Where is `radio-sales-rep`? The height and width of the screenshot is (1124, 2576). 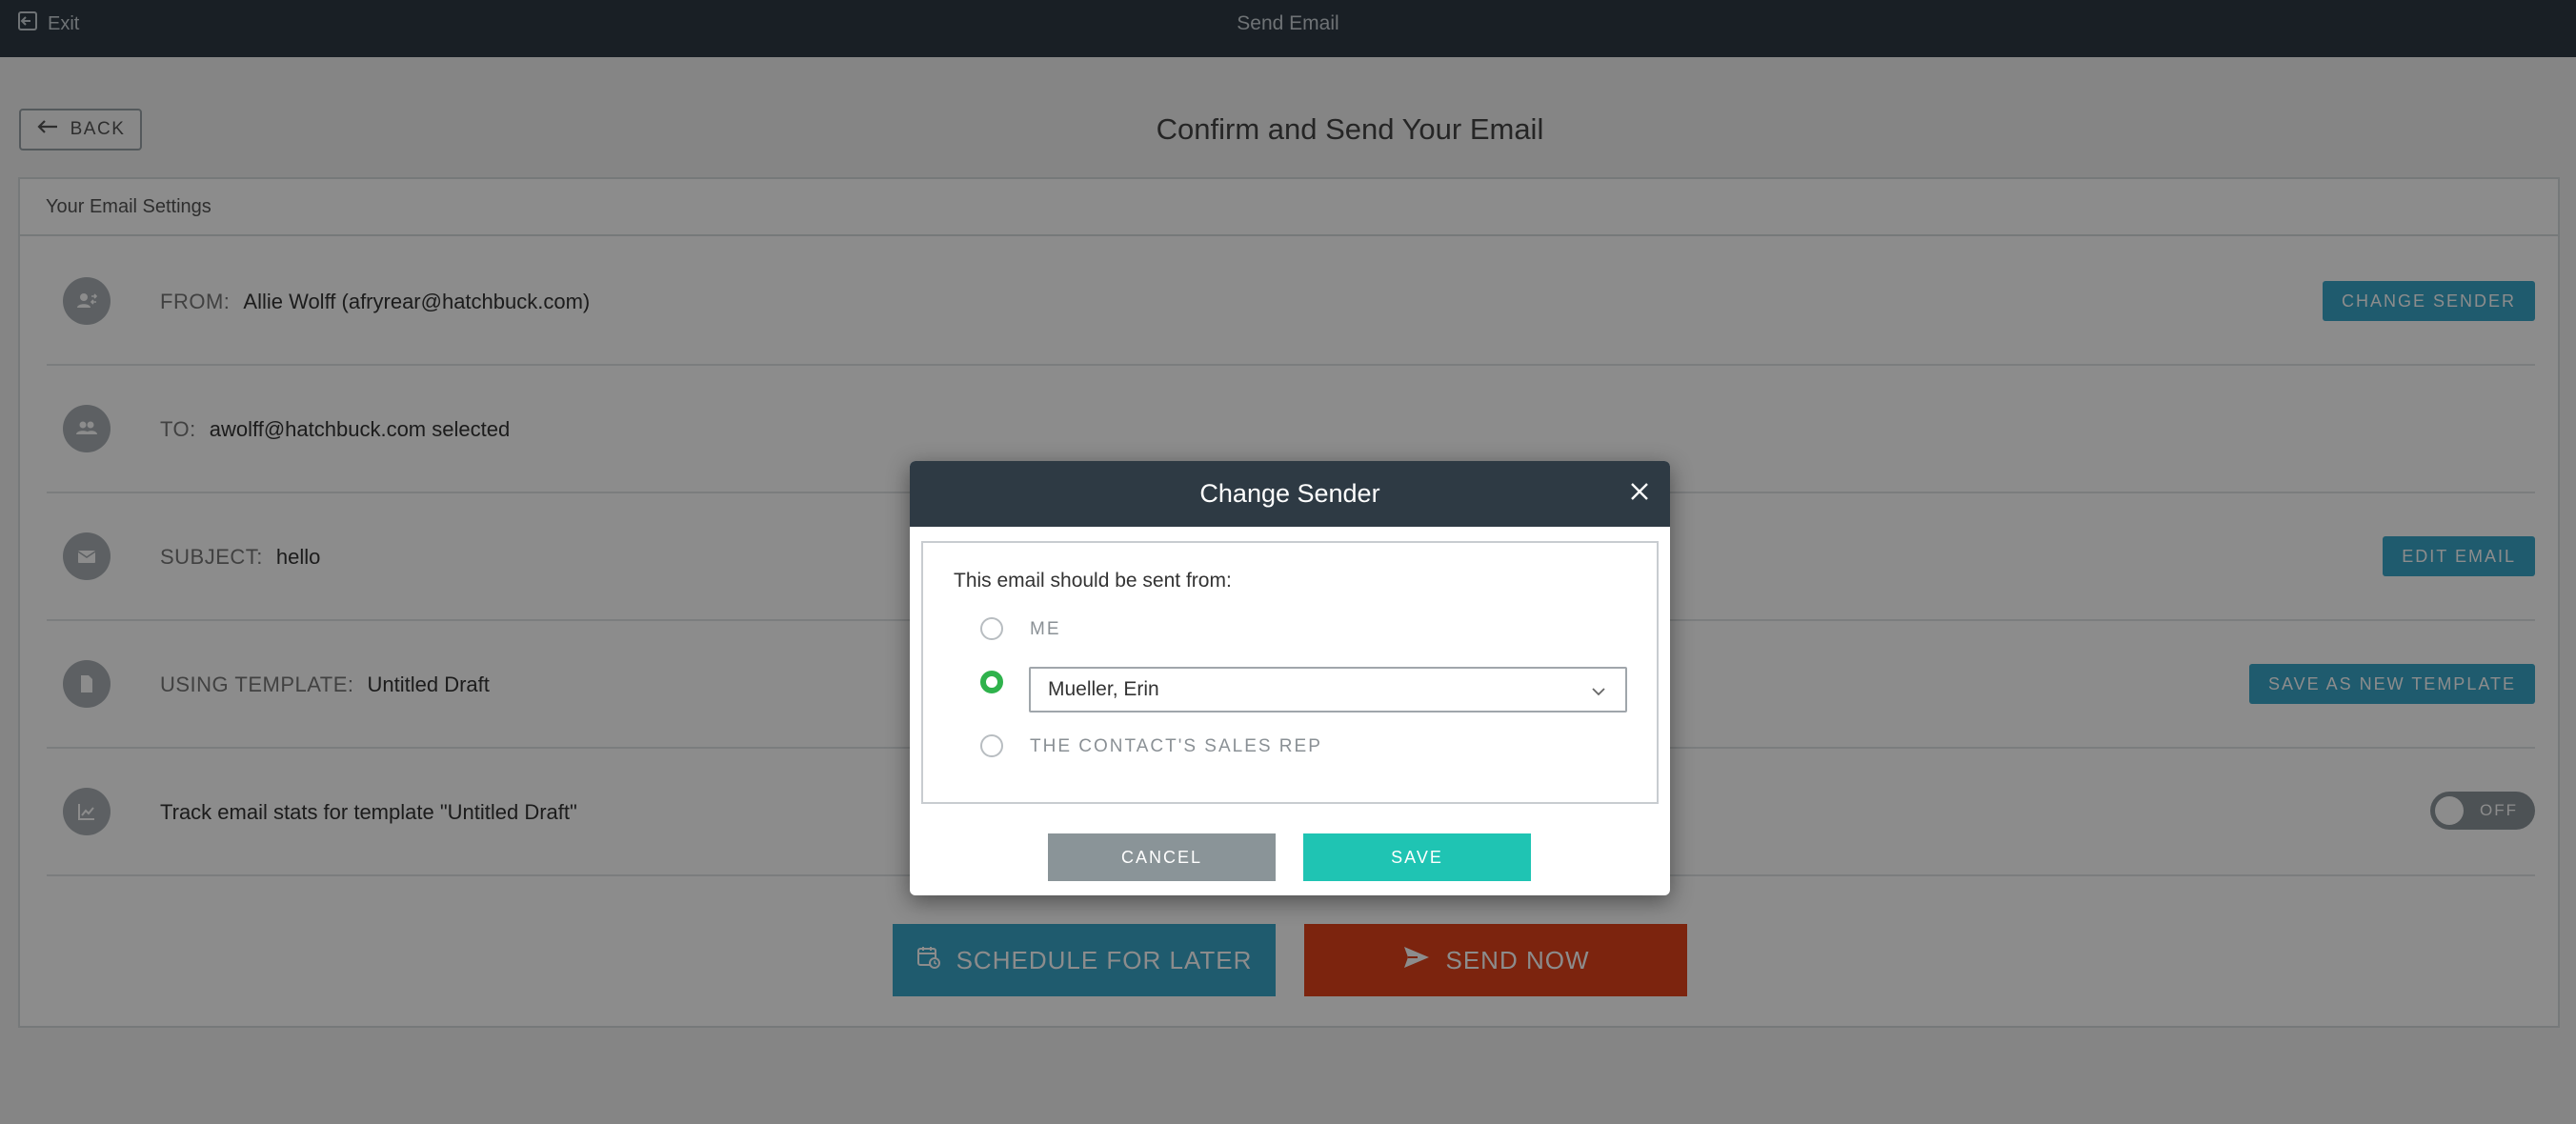 radio-sales-rep is located at coordinates (991, 745).